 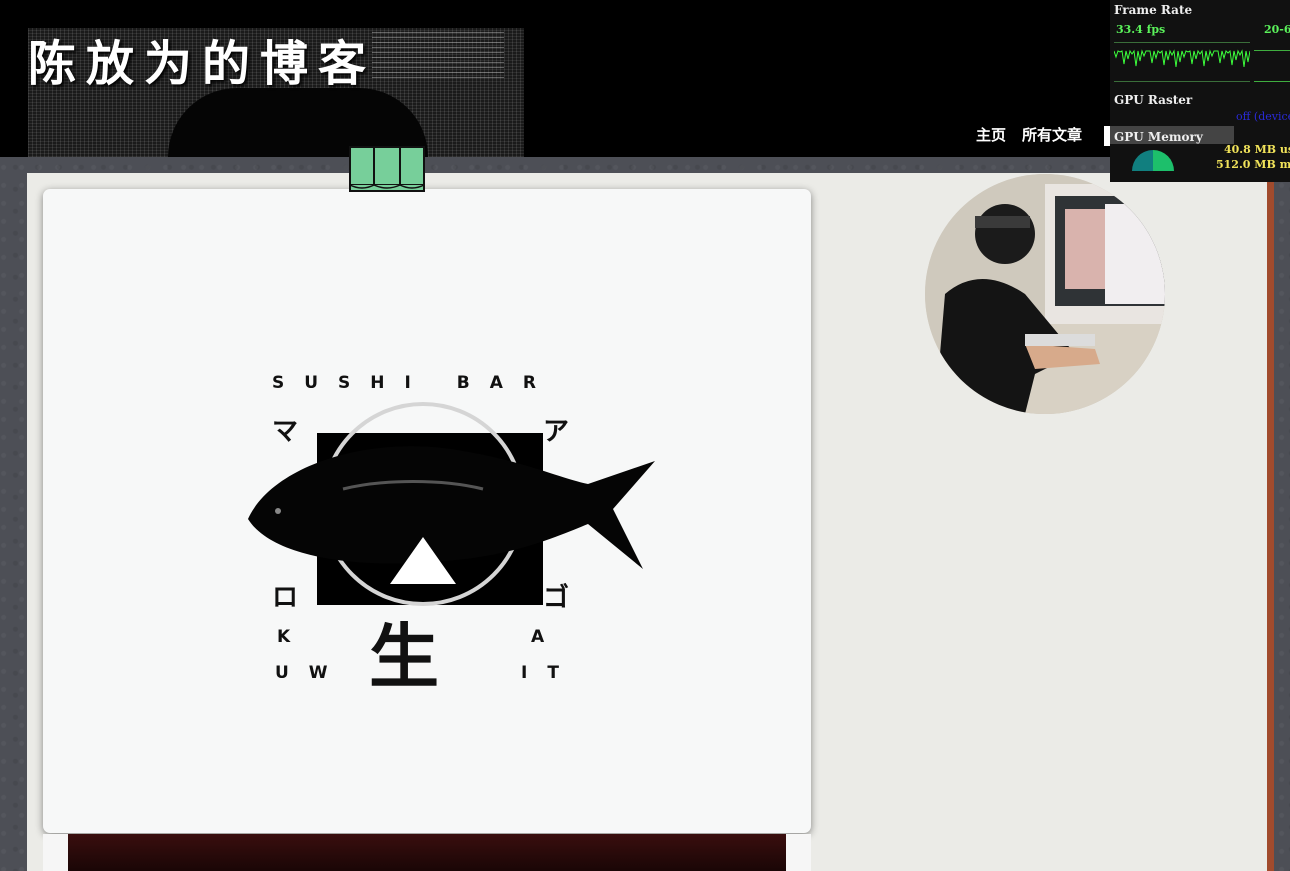 I want to click on fps-graph, so click(x=1182, y=62).